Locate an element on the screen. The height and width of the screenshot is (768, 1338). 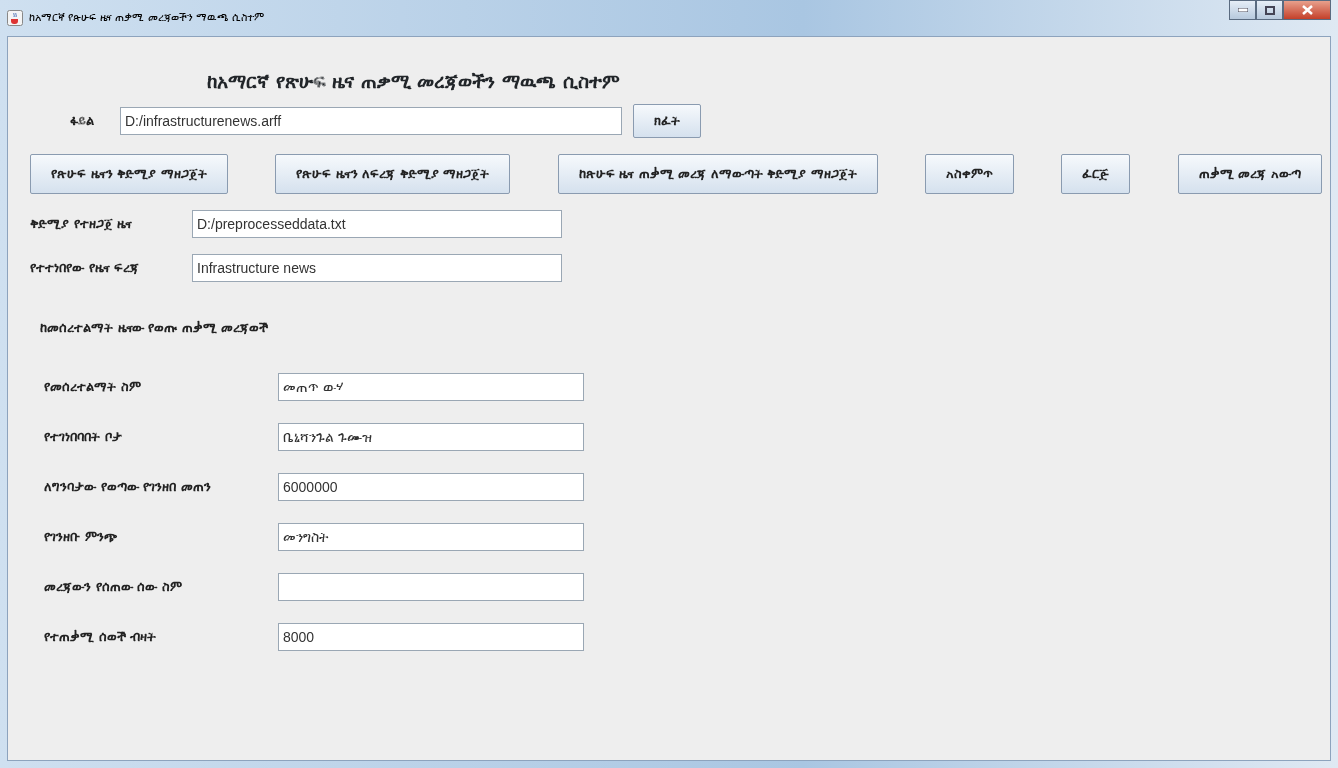
window-title: ከአማርኛ የጽሁፍ ዜና ጠቃሚ መረጃወችን ማዉጫ ሲስተም is located at coordinates (146, 17).